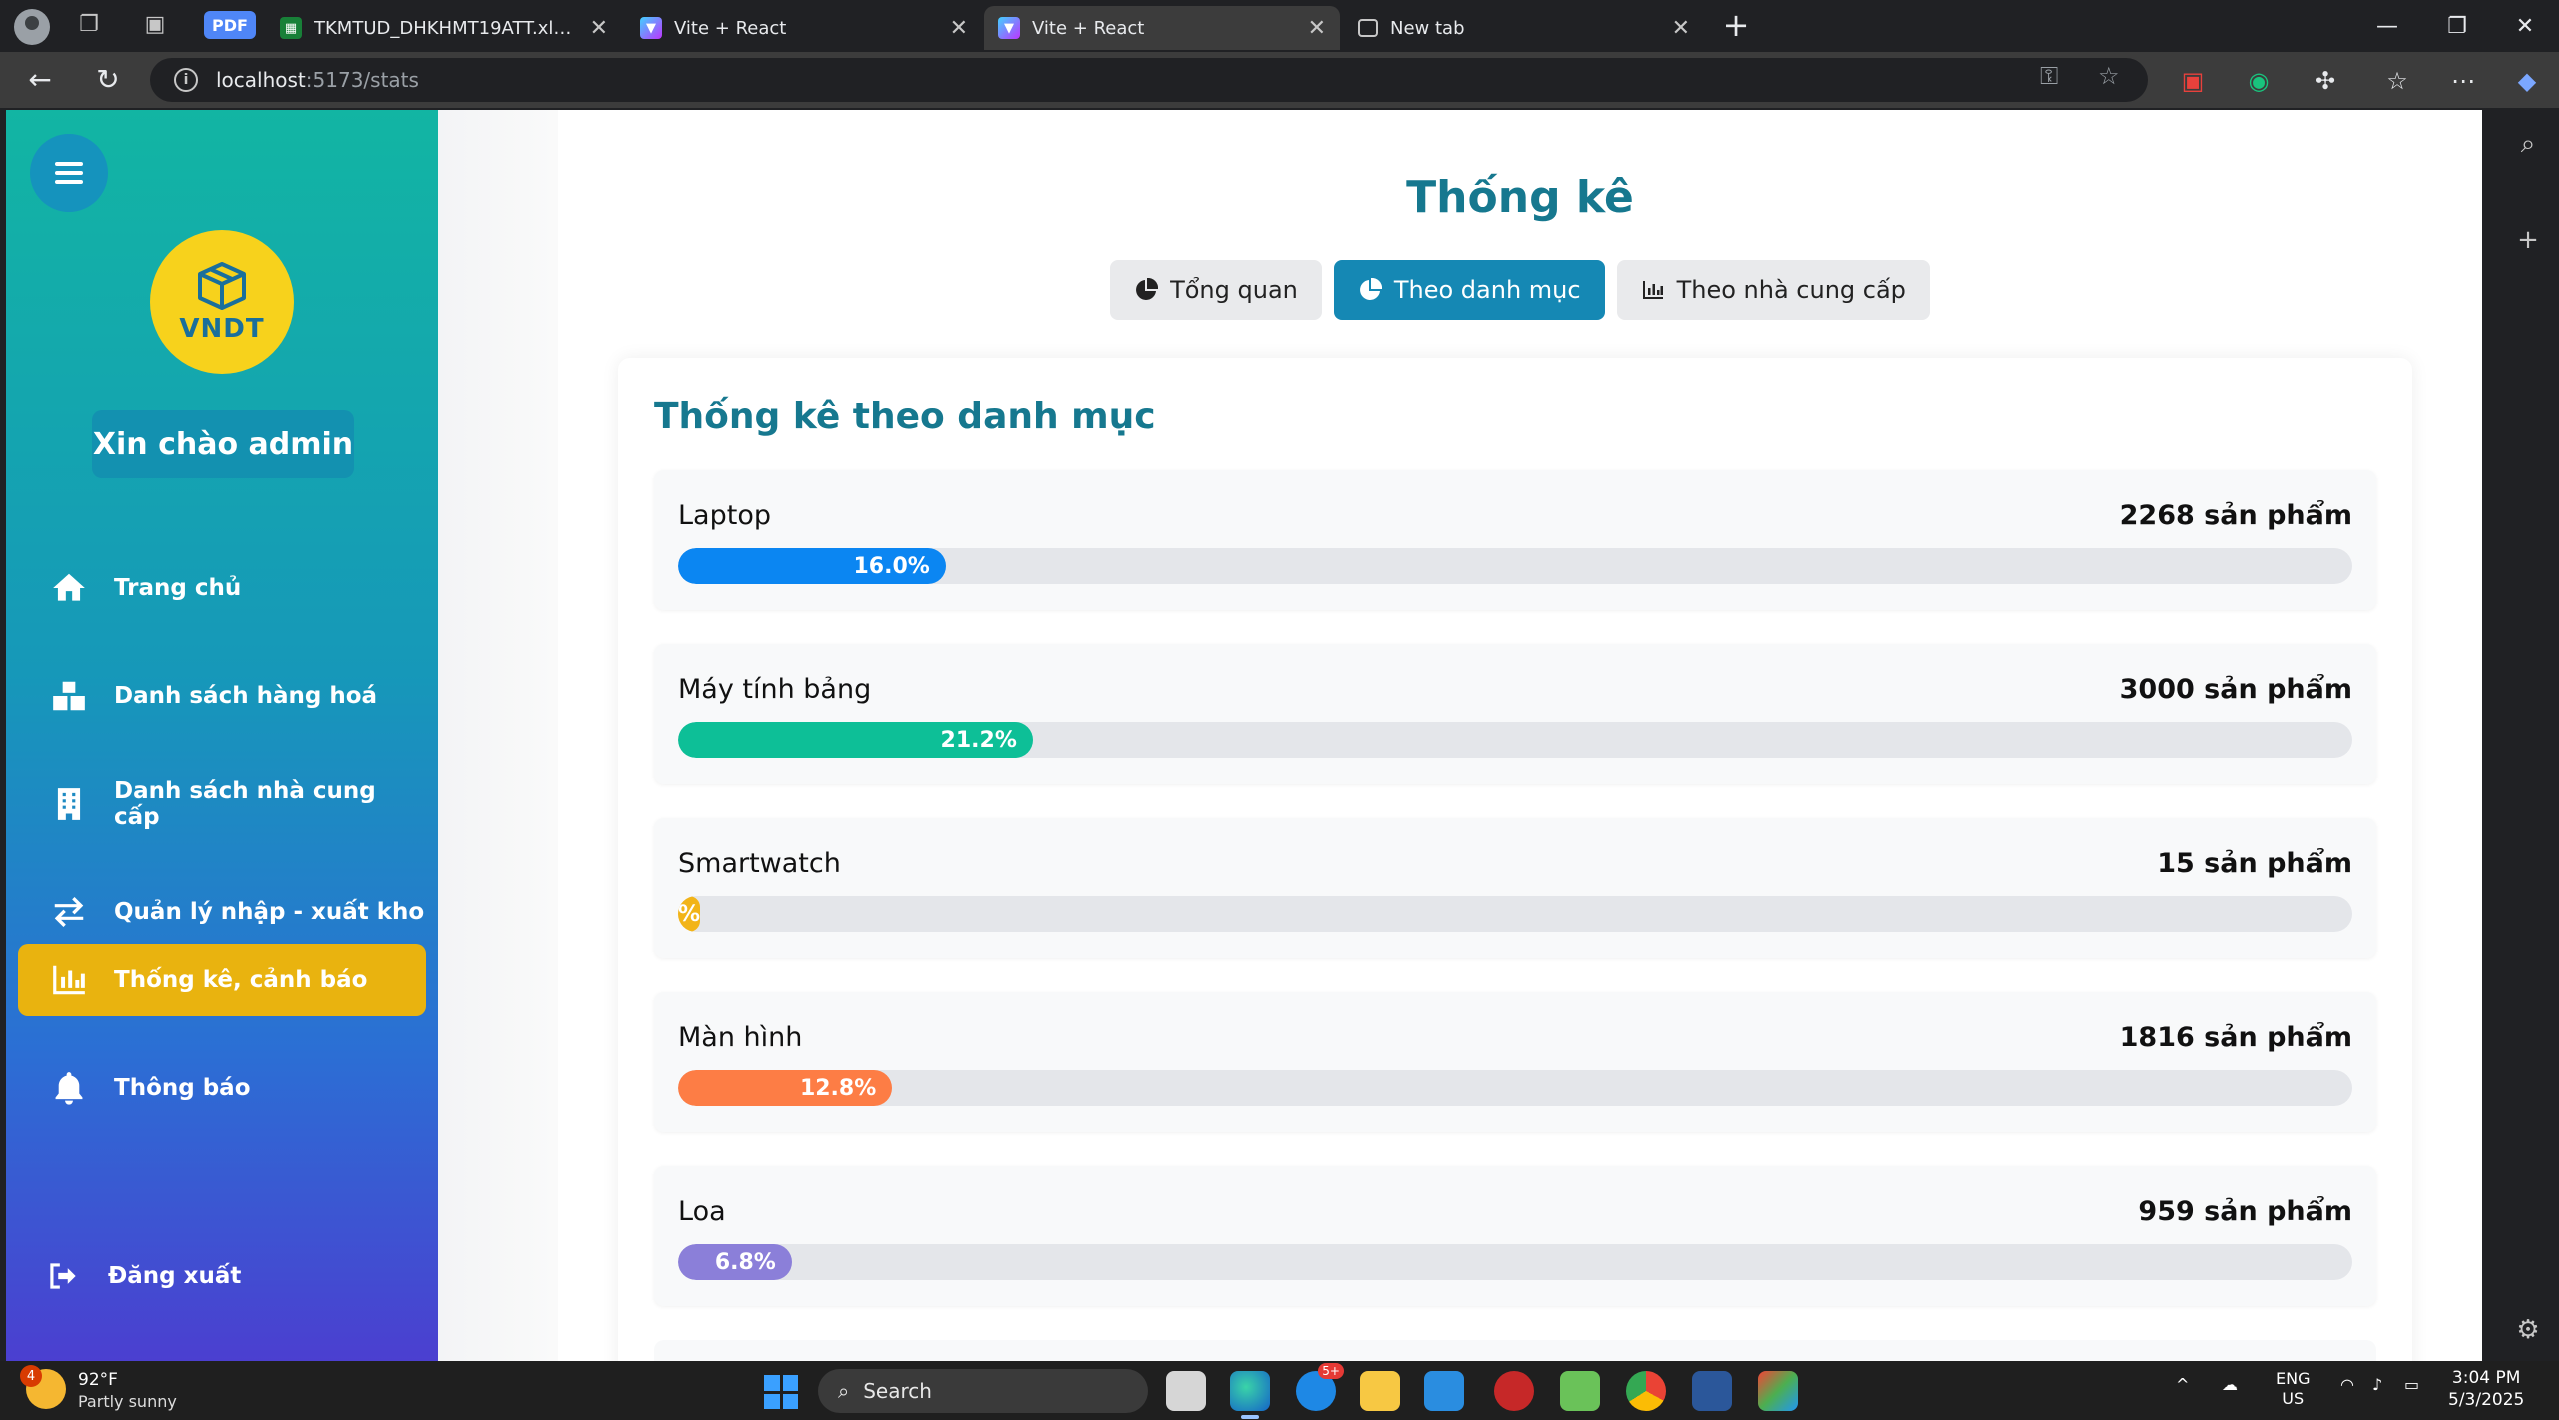  I want to click on windows-start-icon, so click(781, 1392).